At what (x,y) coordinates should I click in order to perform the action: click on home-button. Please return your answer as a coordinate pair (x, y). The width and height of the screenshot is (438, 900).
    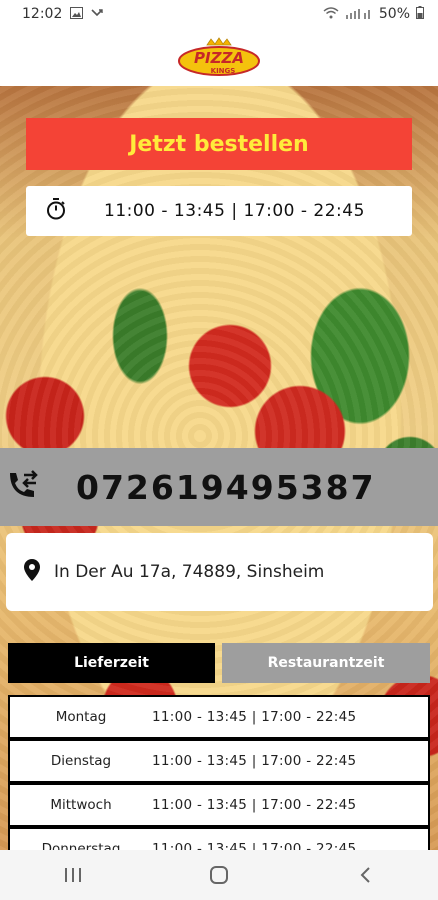
    Looking at the image, I should click on (219, 875).